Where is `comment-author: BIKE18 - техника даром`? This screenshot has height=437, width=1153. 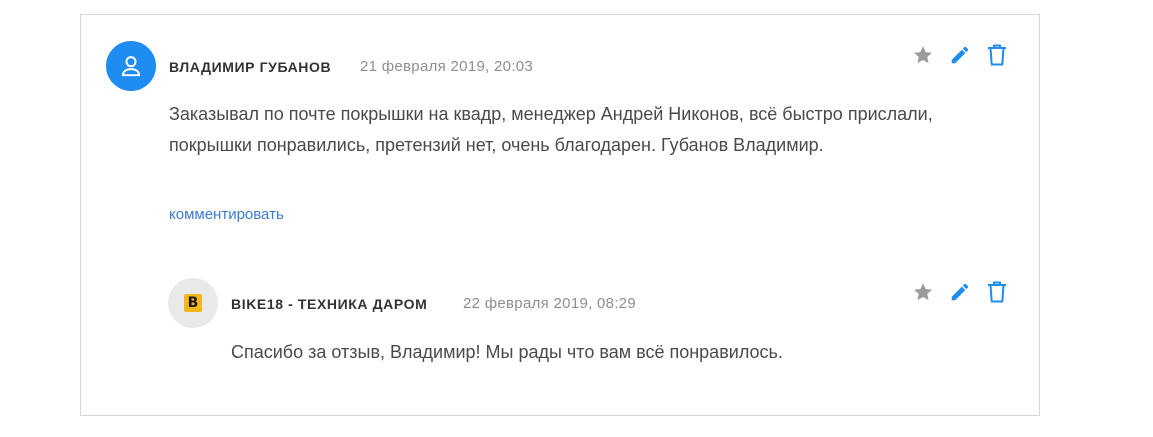 comment-author: BIKE18 - техника даром is located at coordinates (329, 304).